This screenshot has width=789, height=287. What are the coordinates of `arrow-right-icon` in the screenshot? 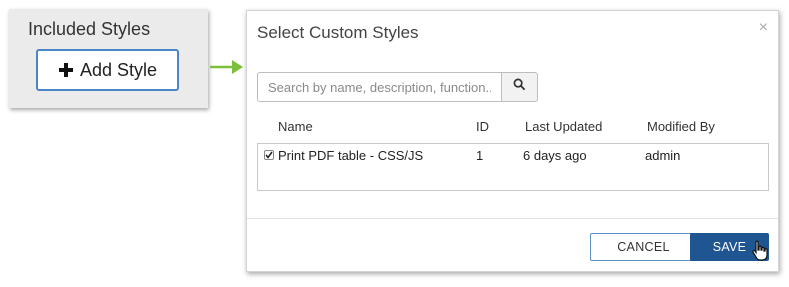 It's located at (226, 67).